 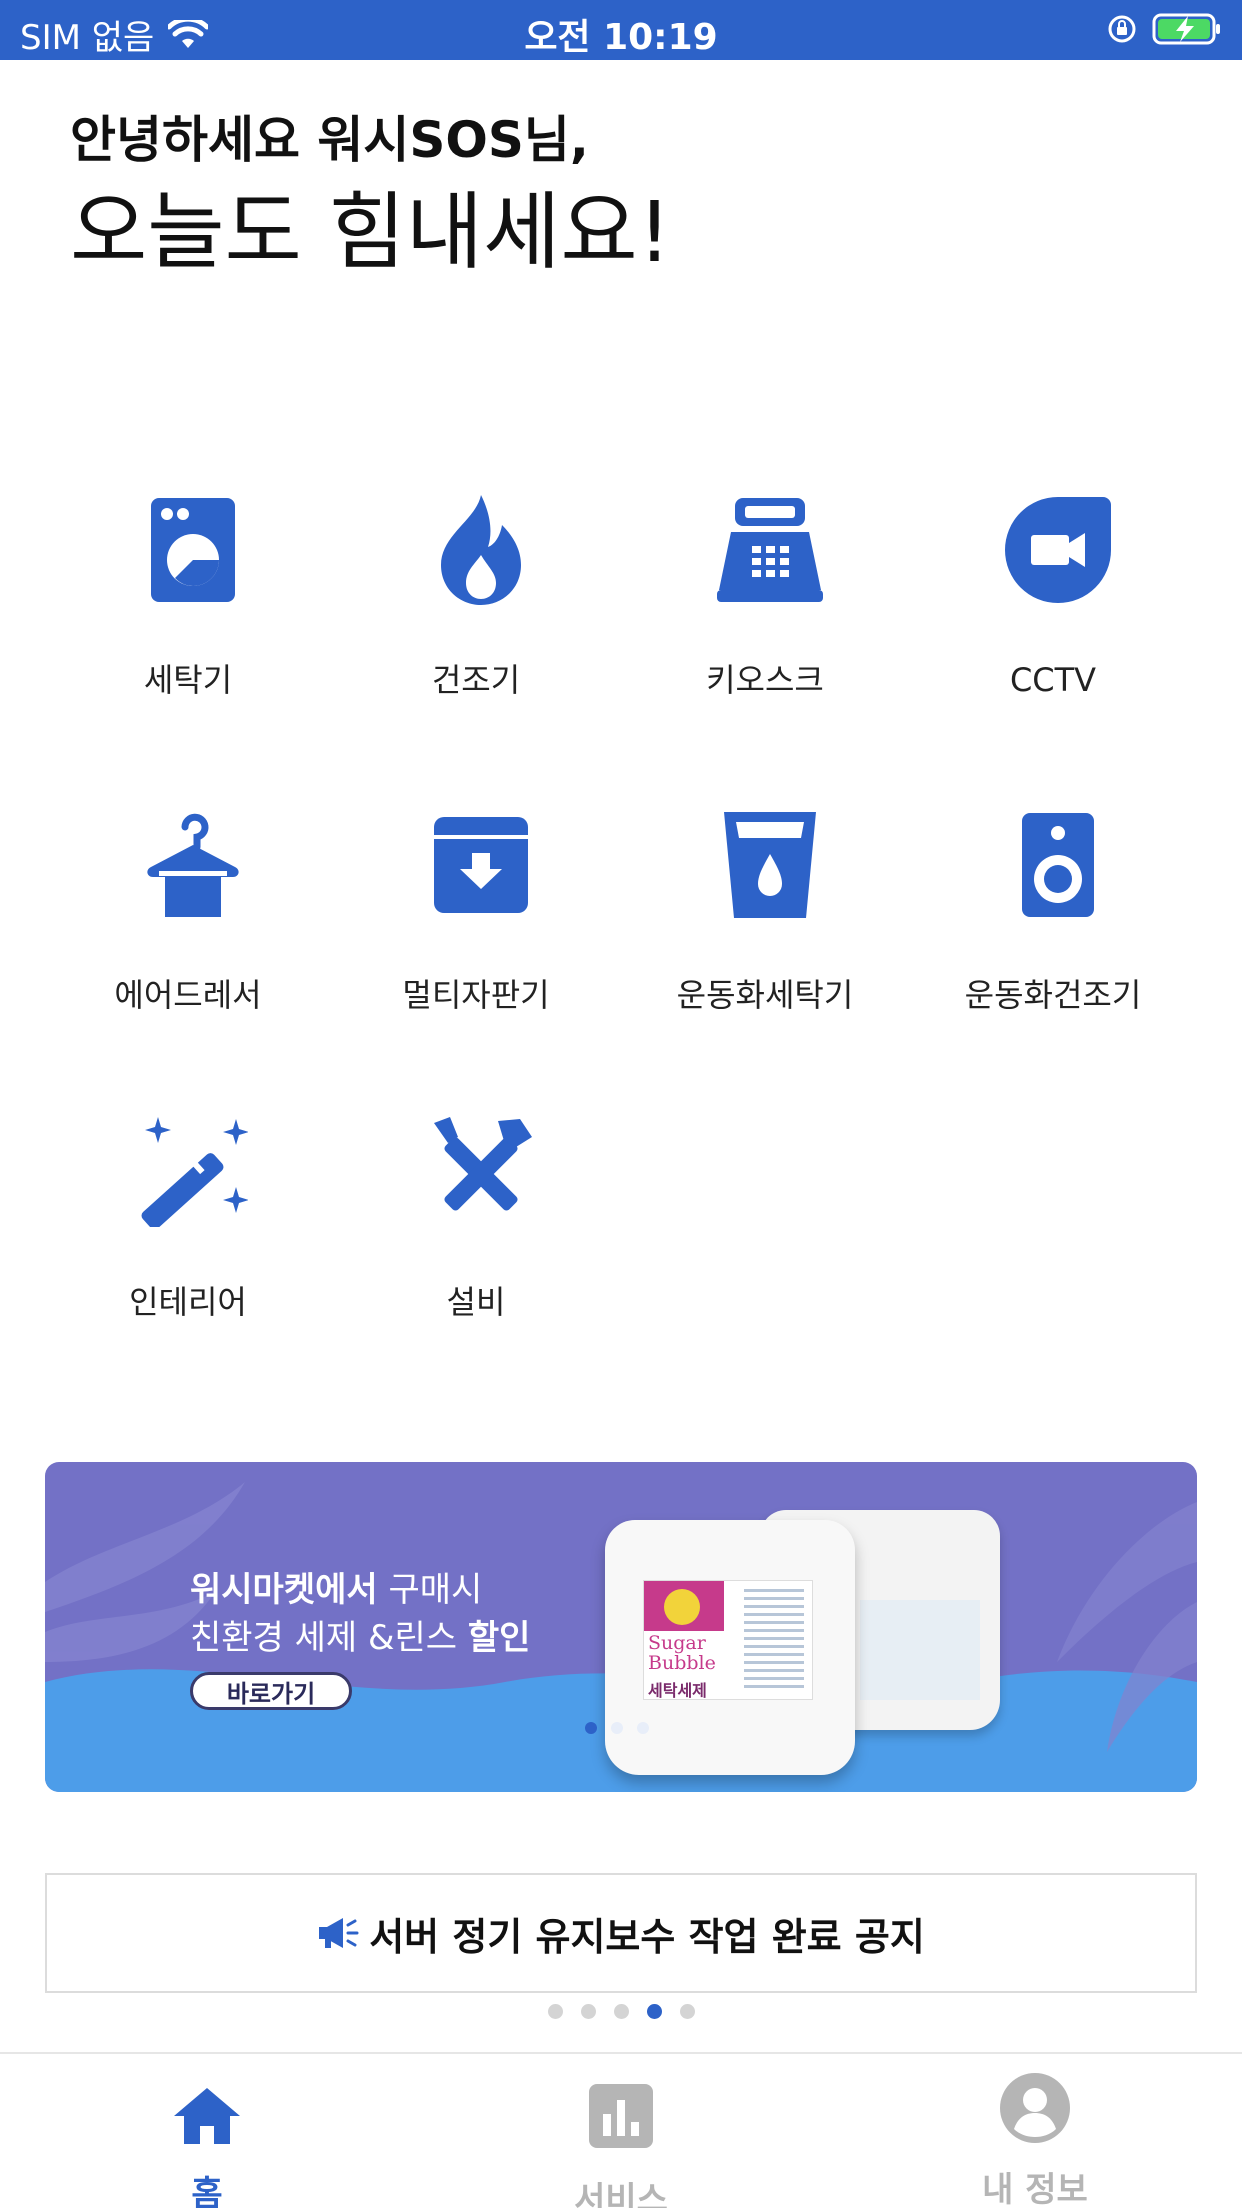 I want to click on category-cctv: CCTV, so click(x=1053, y=625).